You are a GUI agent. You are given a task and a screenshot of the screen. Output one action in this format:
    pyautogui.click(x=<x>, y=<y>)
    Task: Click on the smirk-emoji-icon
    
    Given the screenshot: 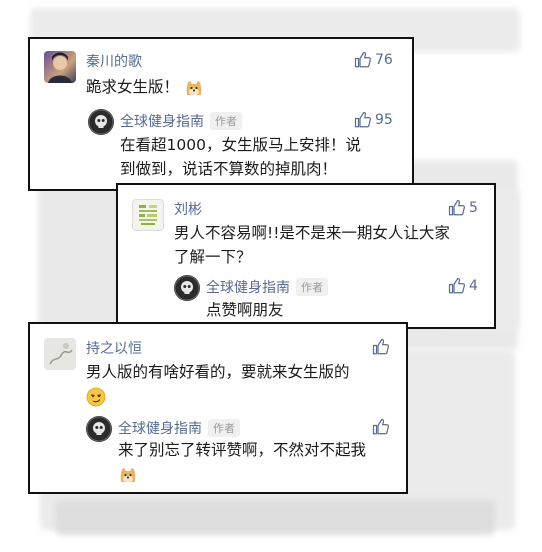 What is the action you would take?
    pyautogui.click(x=96, y=396)
    